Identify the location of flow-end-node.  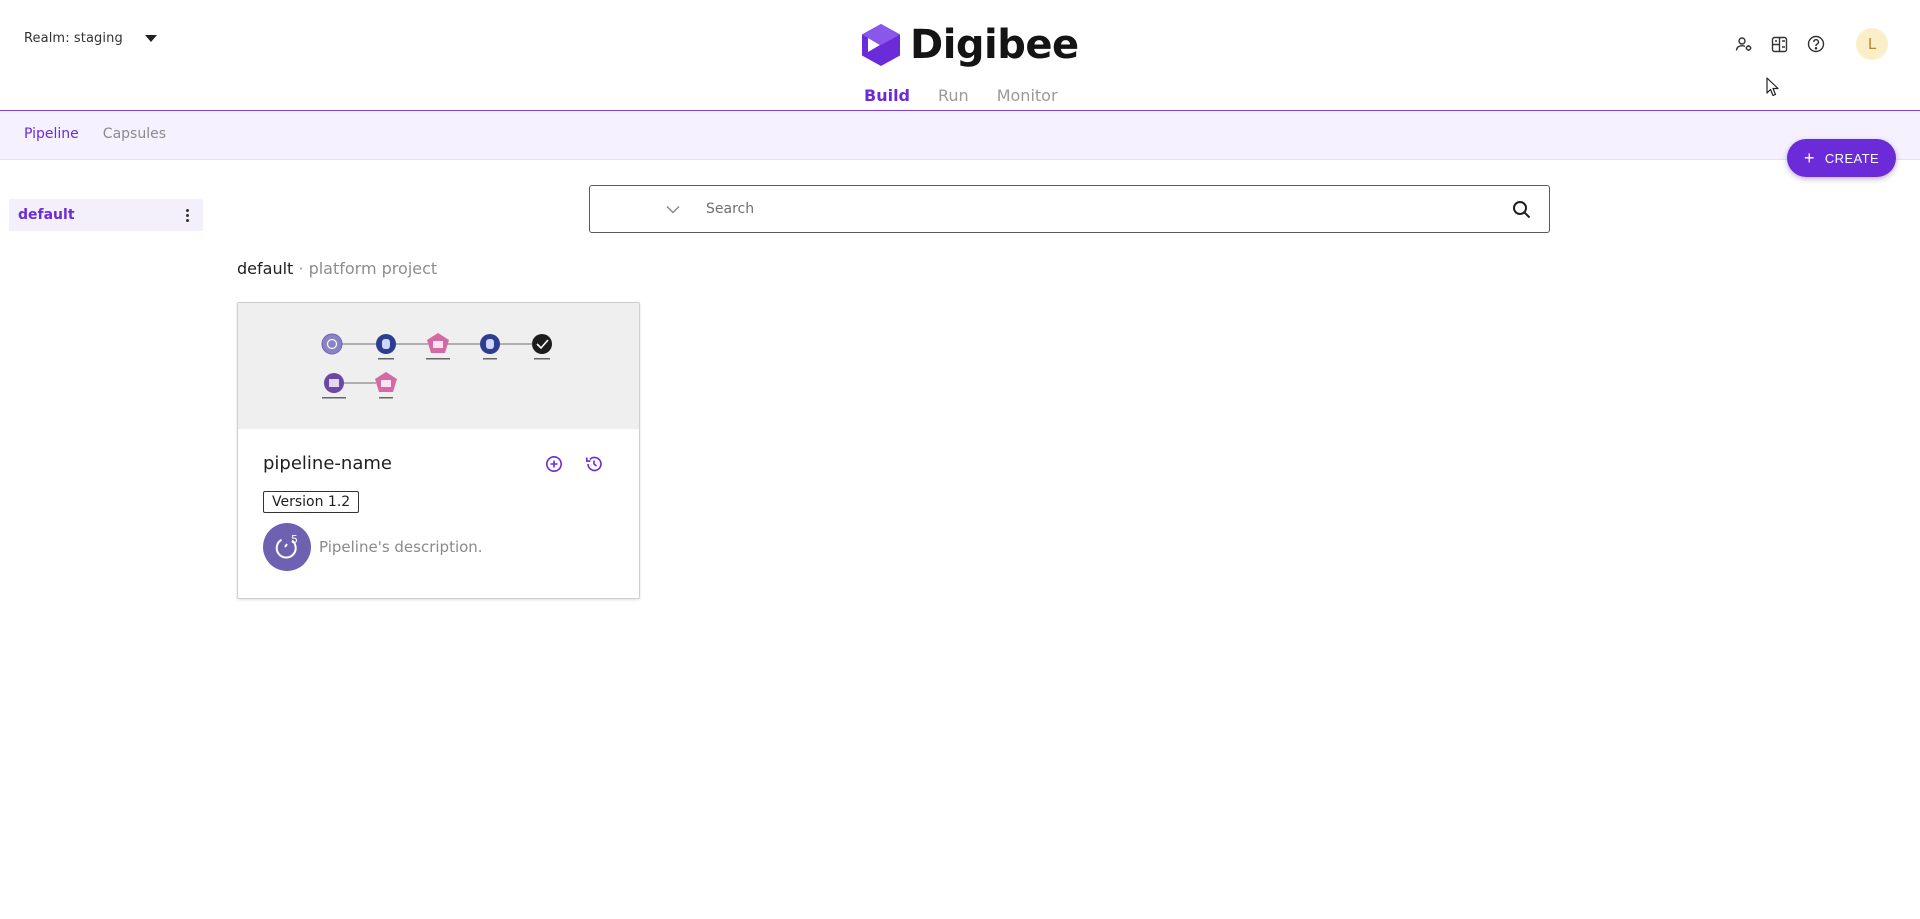
(542, 344).